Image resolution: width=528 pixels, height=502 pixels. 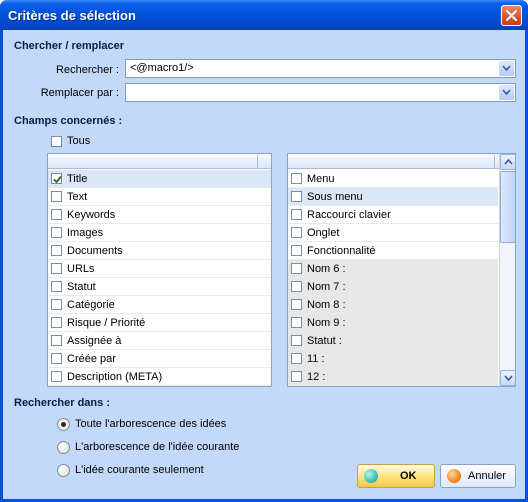 I want to click on search-section-title: Chercher / remplacer, so click(x=69, y=46).